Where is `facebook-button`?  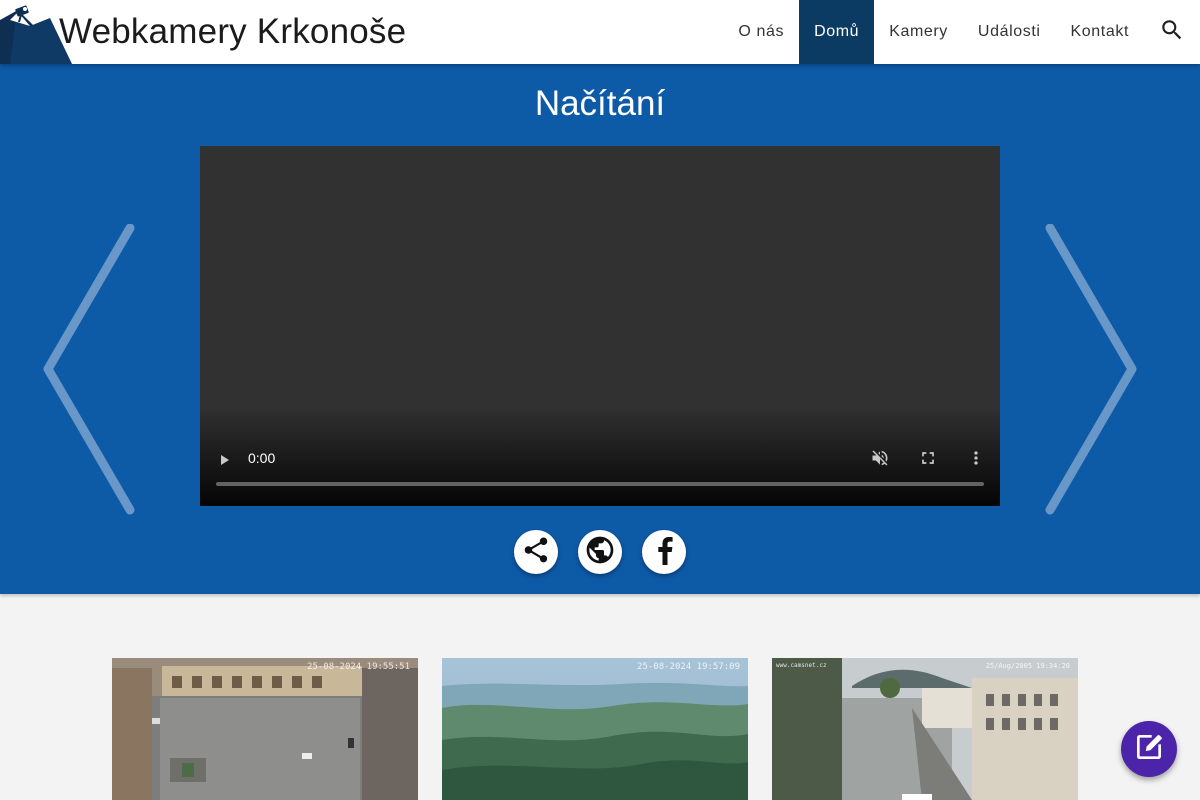
facebook-button is located at coordinates (664, 552).